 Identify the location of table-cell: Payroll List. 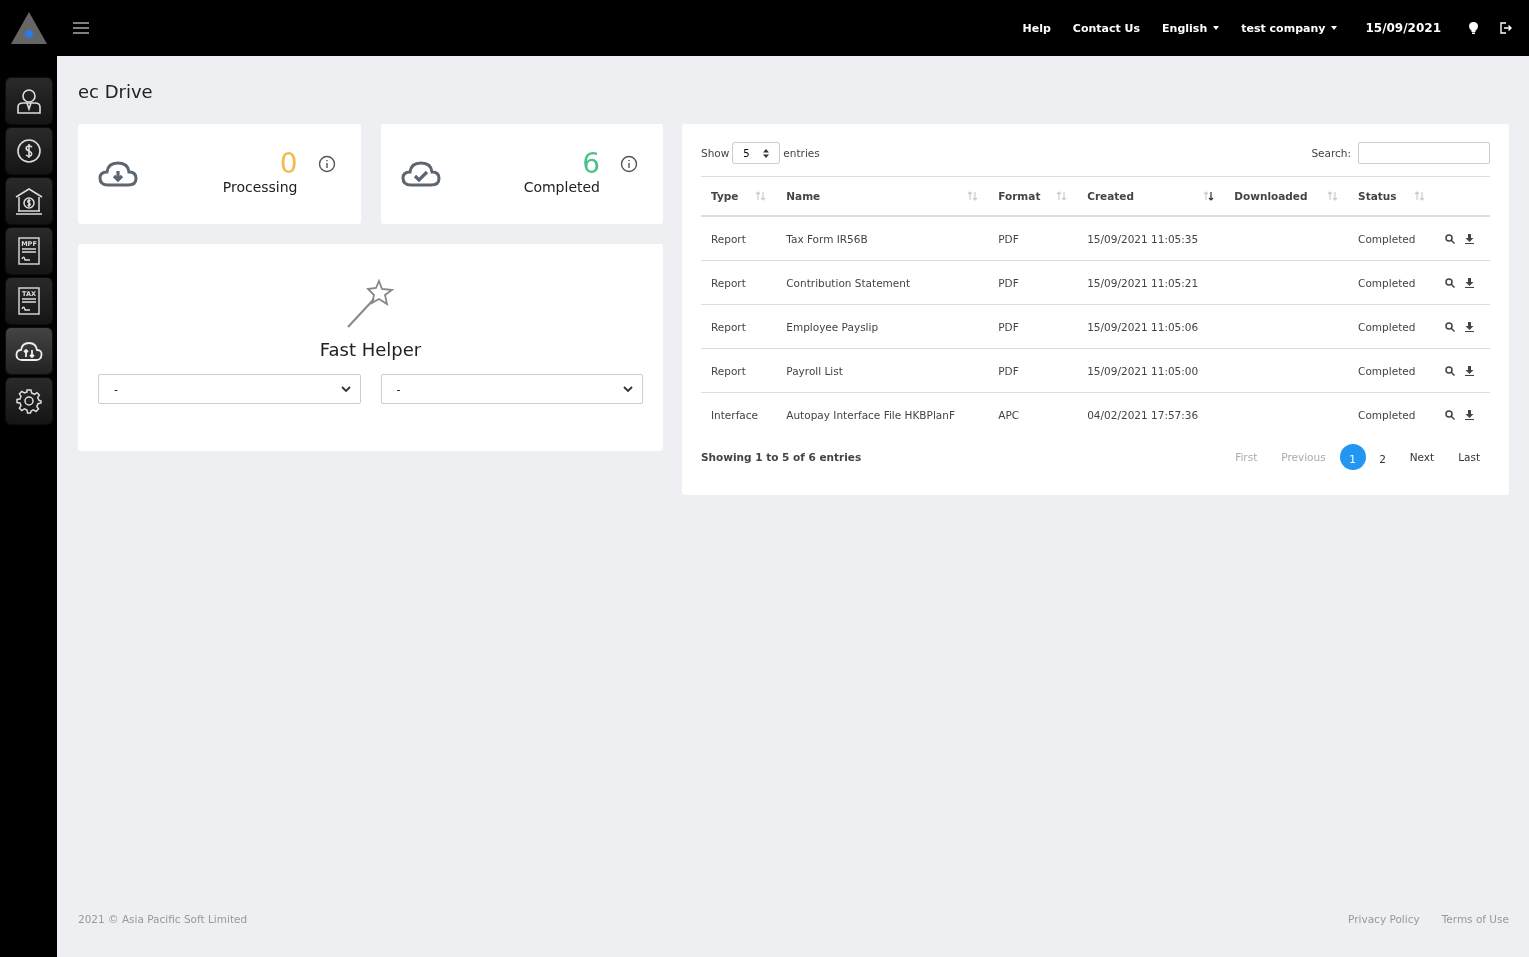
(882, 370).